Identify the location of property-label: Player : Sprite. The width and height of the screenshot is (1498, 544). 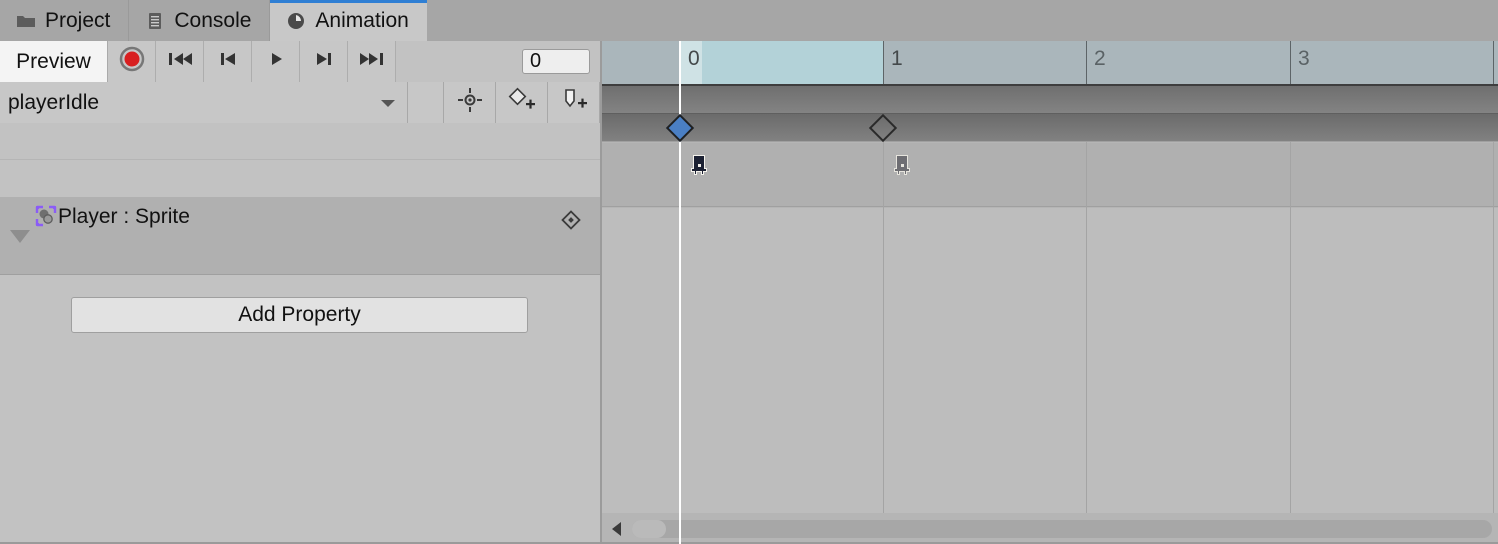
(124, 216).